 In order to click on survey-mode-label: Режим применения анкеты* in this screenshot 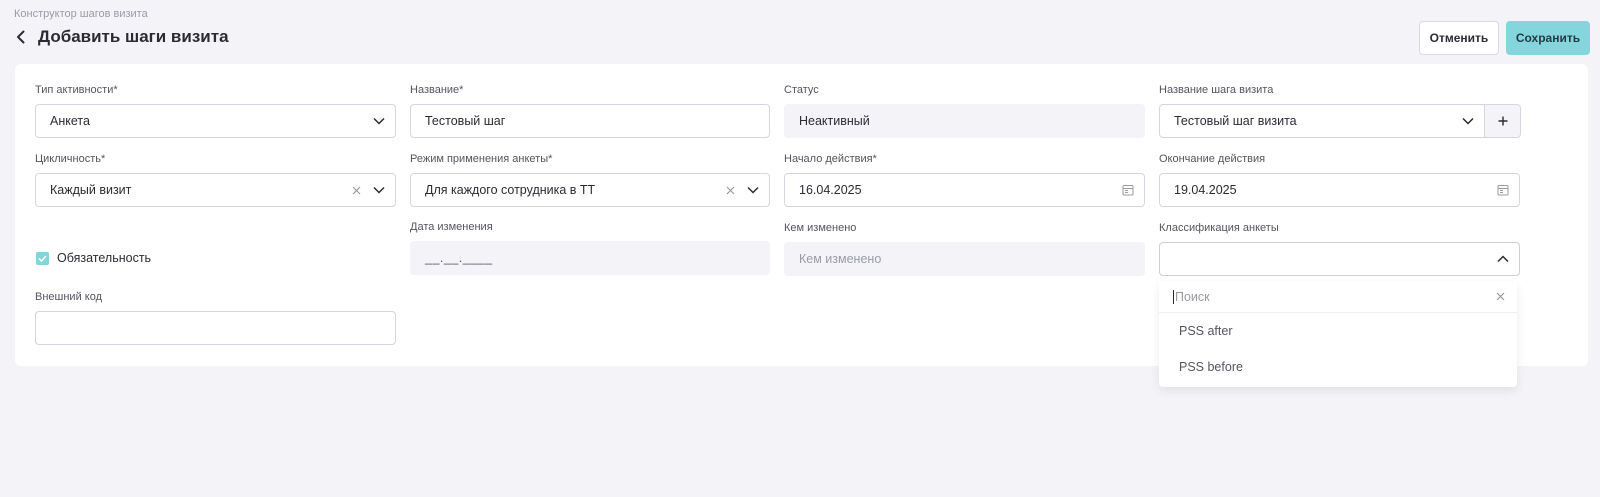, I will do `click(481, 159)`.